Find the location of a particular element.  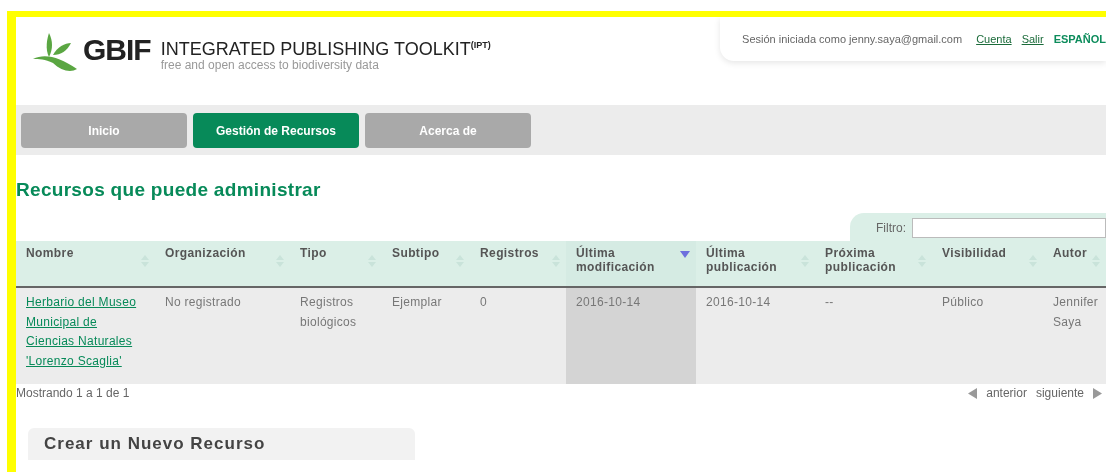

next-link: siguiente is located at coordinates (1059, 393).